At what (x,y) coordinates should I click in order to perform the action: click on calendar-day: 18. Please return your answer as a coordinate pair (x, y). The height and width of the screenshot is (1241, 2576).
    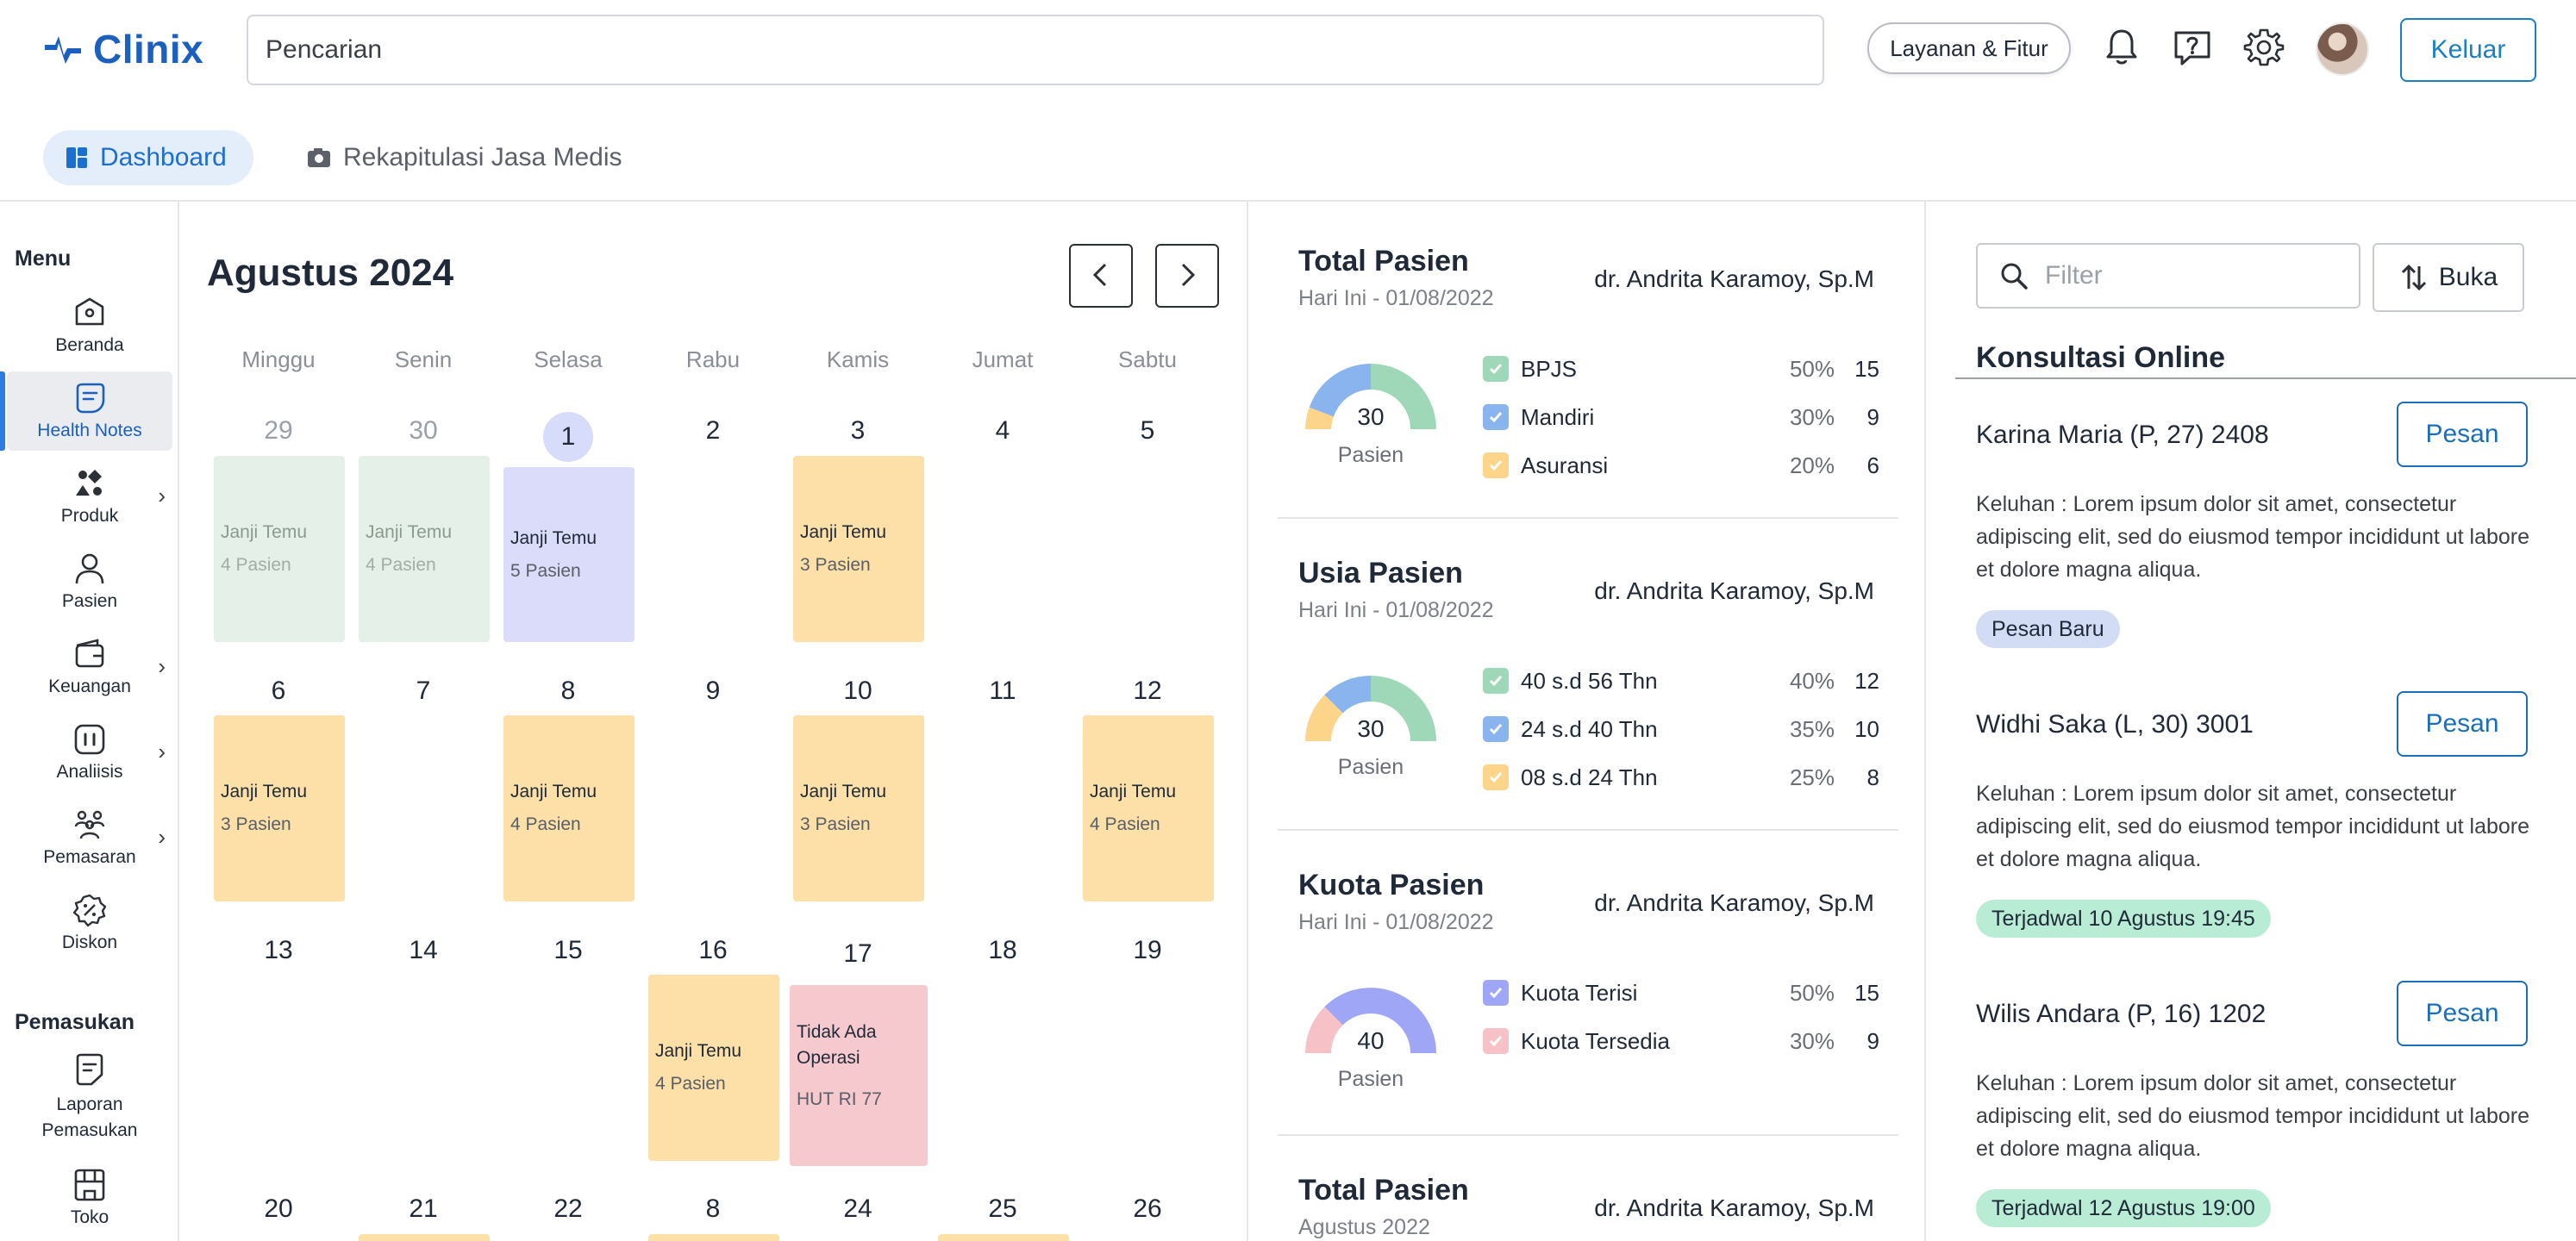
    Looking at the image, I should click on (1002, 950).